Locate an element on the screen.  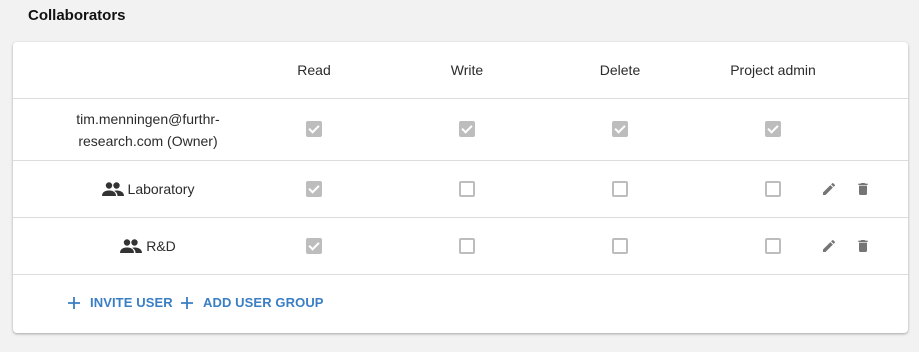
collaborator-name-cell: R&D is located at coordinates (148, 246).